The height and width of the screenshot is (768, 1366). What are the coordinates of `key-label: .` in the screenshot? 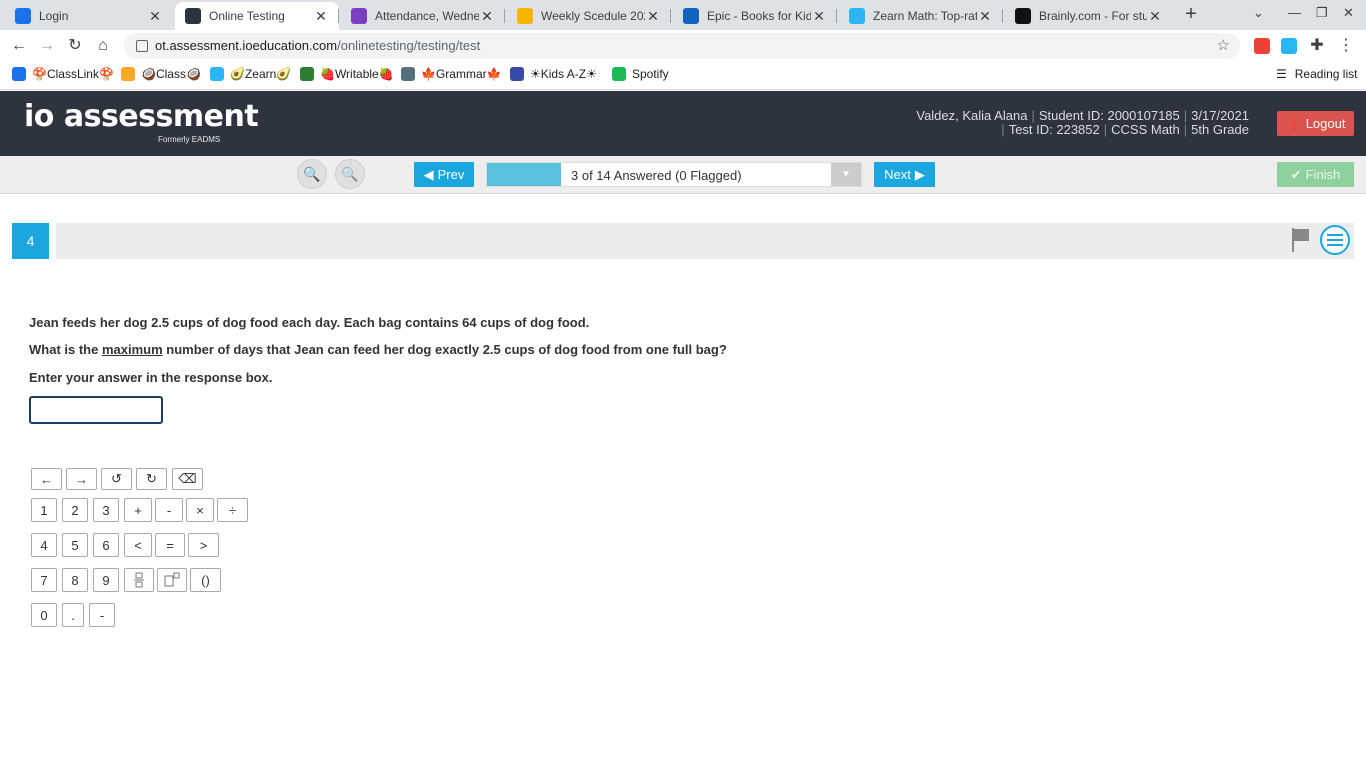 It's located at (73, 615).